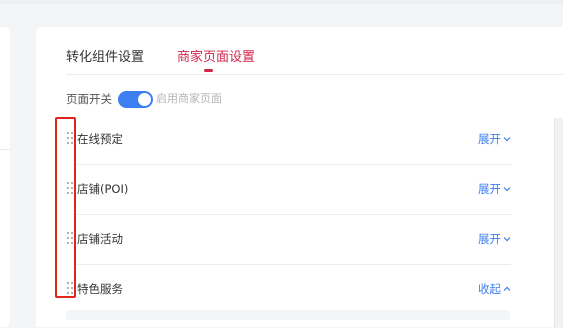 This screenshot has height=328, width=563. Describe the element at coordinates (89, 99) in the screenshot. I see `page-switch-label: 页面开关` at that location.